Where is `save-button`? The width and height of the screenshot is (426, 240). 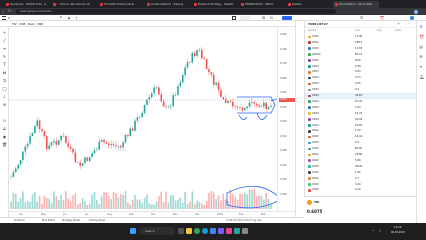 save-button is located at coordinates (245, 18).